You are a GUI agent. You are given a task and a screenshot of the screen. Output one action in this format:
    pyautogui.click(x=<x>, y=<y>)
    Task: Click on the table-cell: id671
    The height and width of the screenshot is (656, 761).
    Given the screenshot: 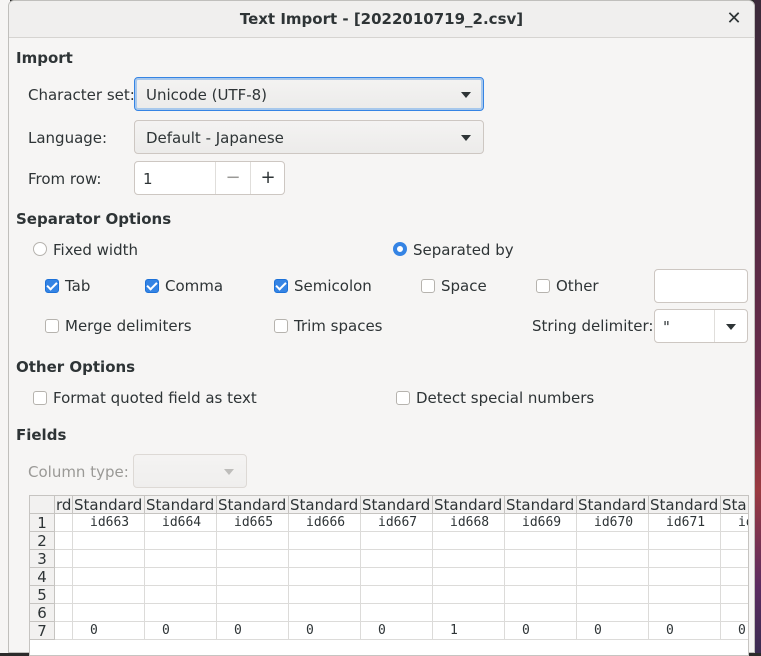 What is the action you would take?
    pyautogui.click(x=685, y=523)
    